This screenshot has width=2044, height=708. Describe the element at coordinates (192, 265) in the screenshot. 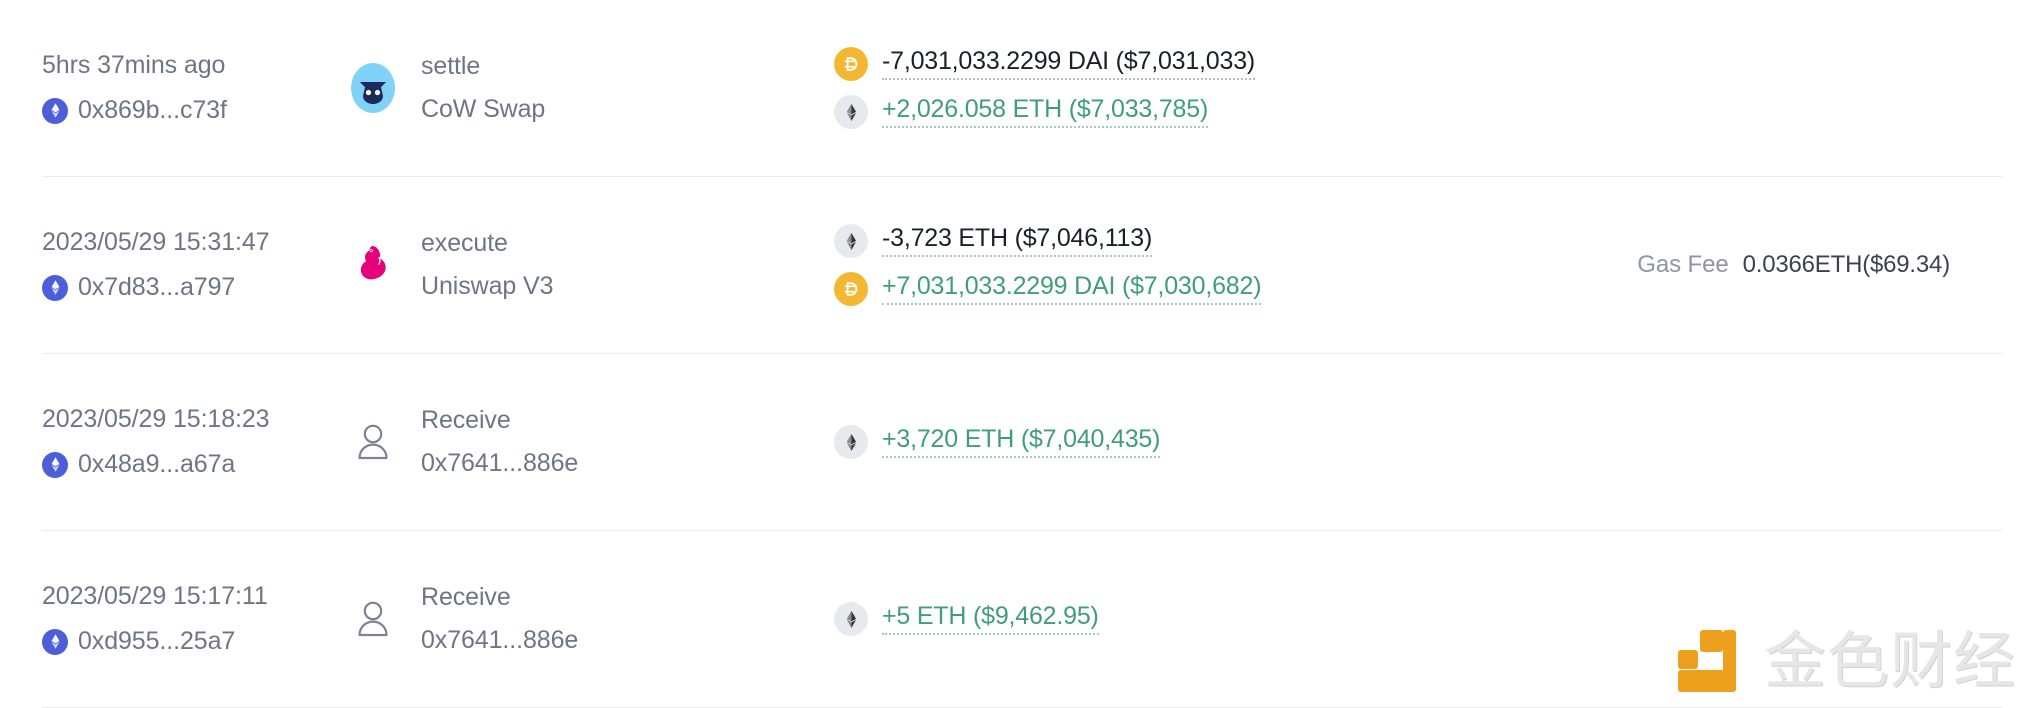

I see `transaction-time-cell: 2023/05/29 15:31:47 0x7d83...a797` at that location.